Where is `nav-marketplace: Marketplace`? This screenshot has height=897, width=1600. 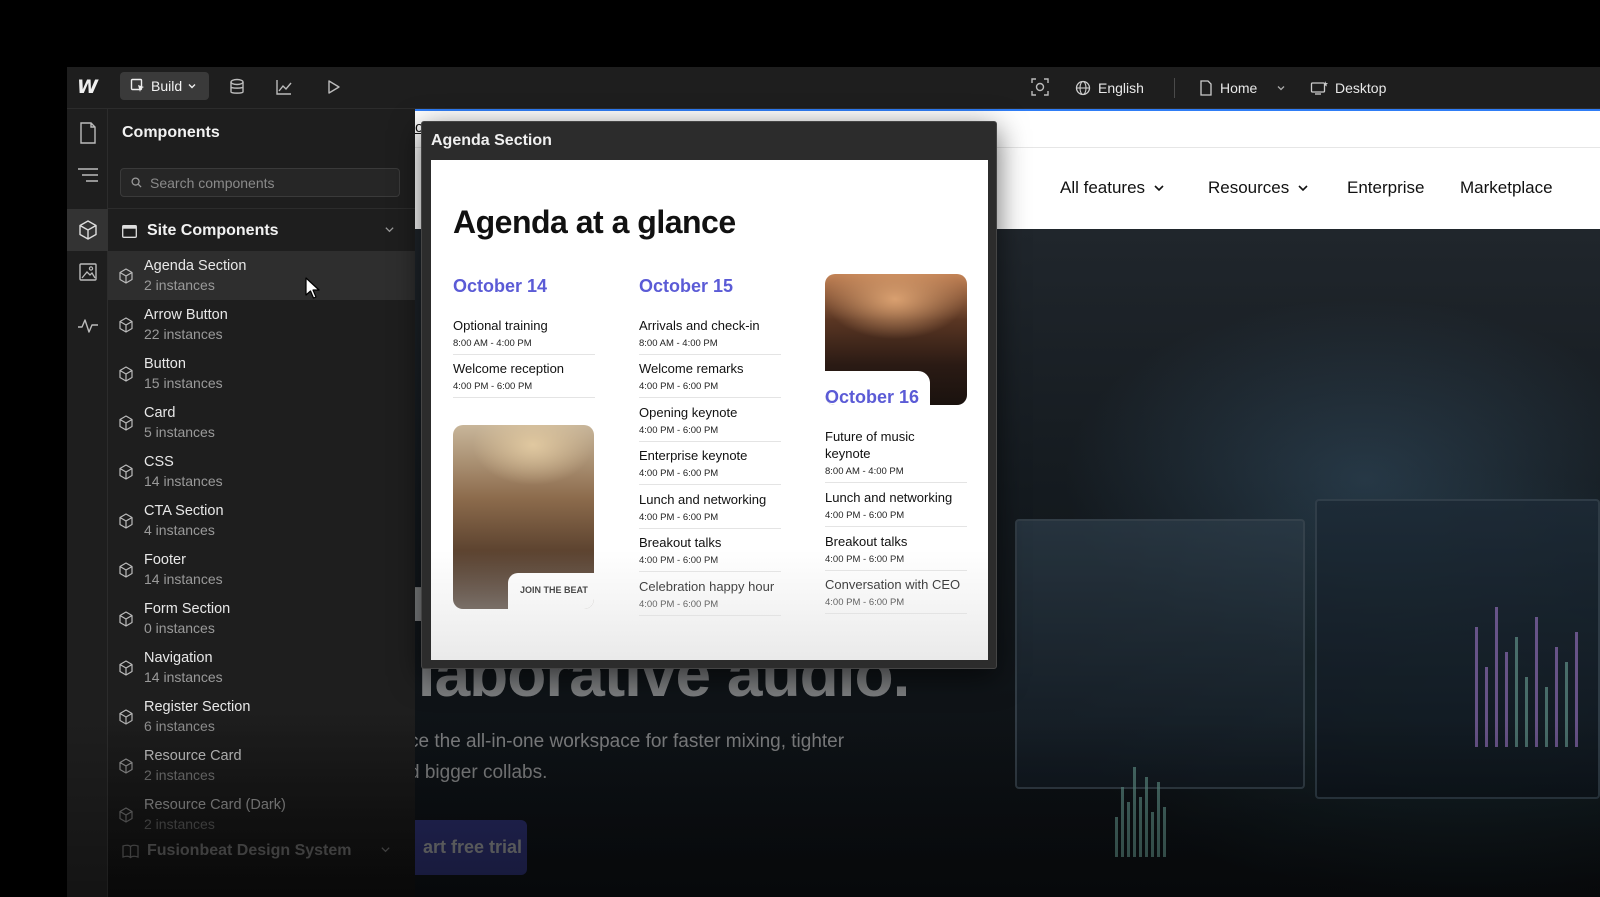 nav-marketplace: Marketplace is located at coordinates (1506, 188).